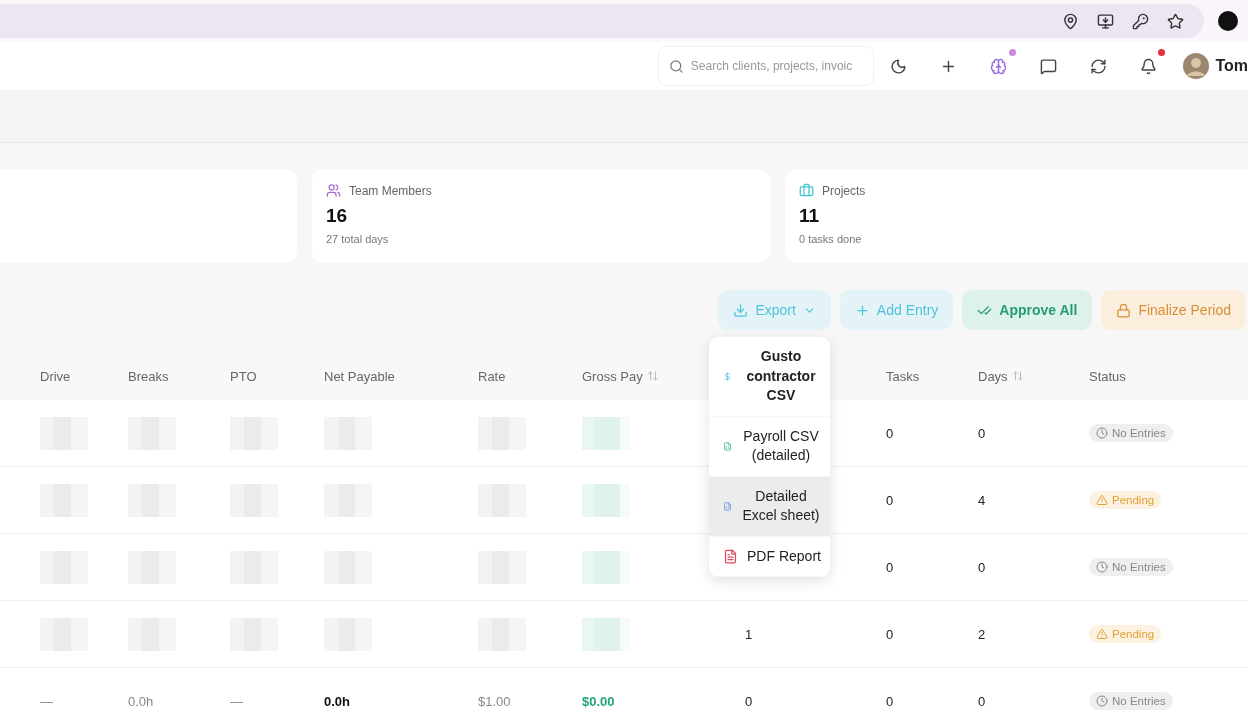 The height and width of the screenshot is (720, 1248). What do you see at coordinates (1049, 66) in the screenshot?
I see `chat-icon` at bounding box center [1049, 66].